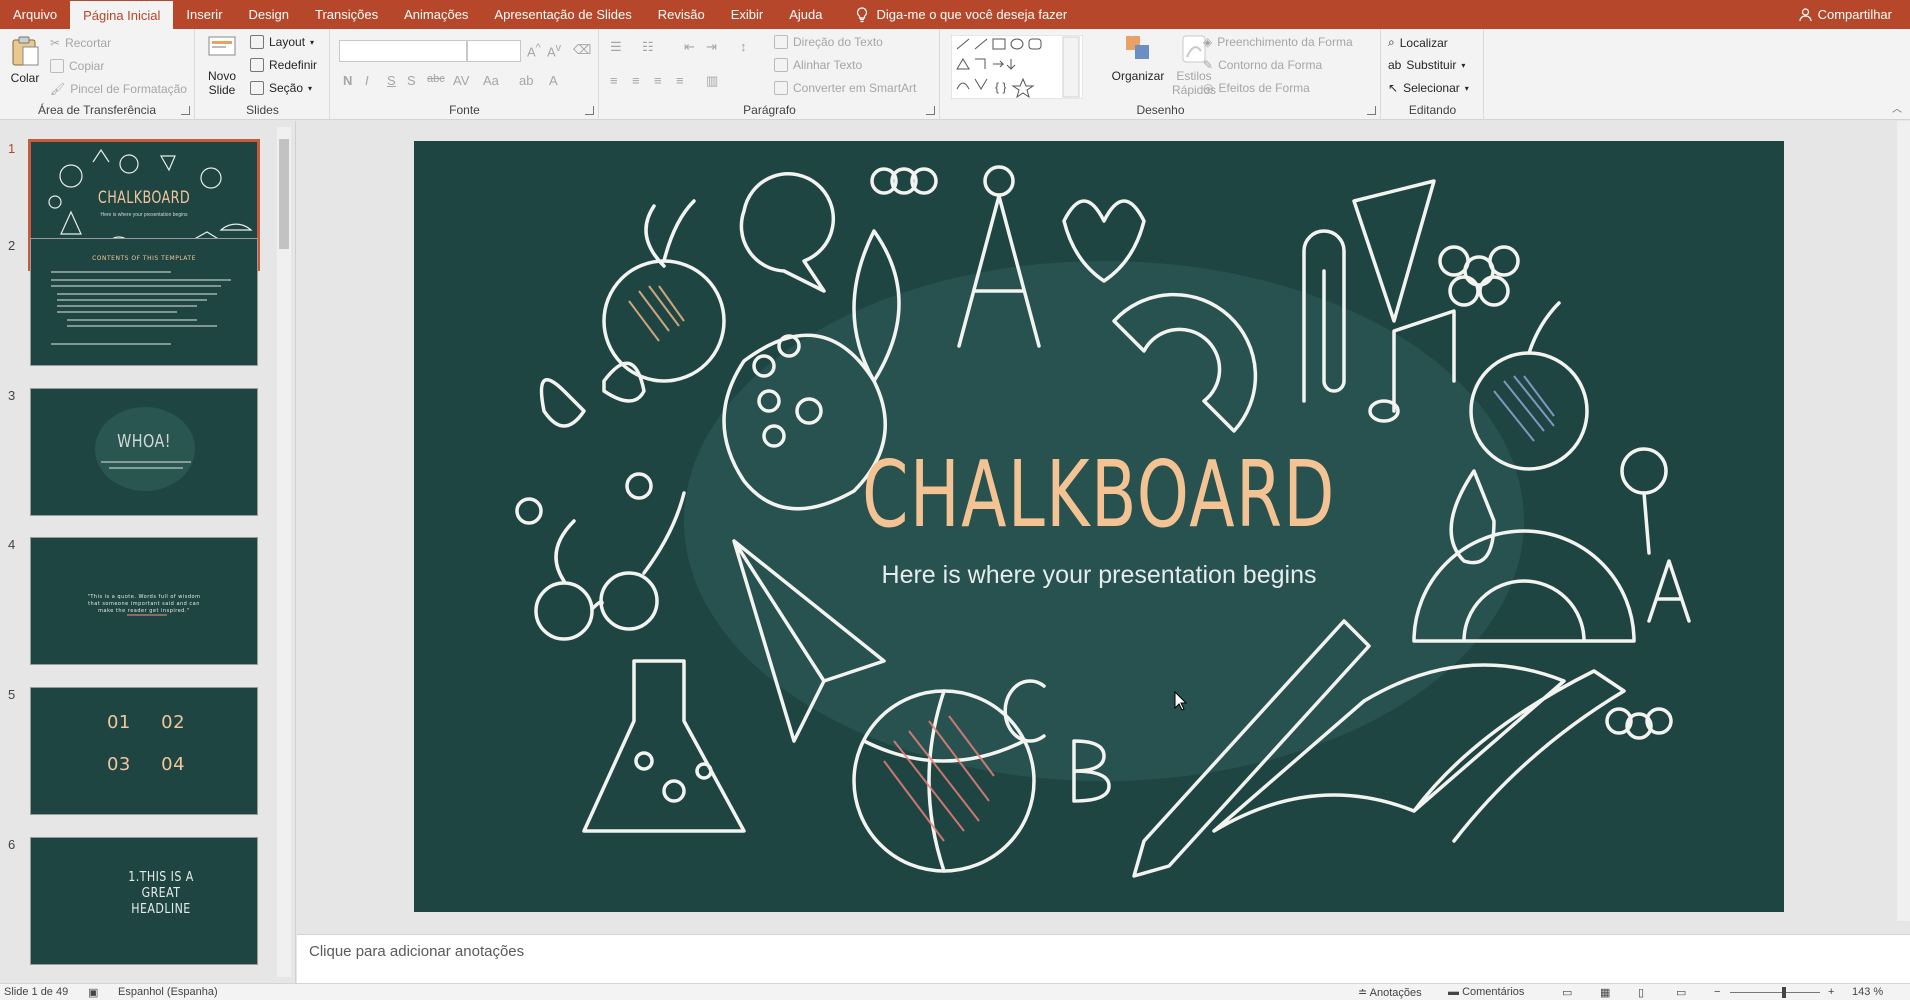 The width and height of the screenshot is (1910, 1000). Describe the element at coordinates (1775, 992) in the screenshot. I see `zoom-slider` at that location.